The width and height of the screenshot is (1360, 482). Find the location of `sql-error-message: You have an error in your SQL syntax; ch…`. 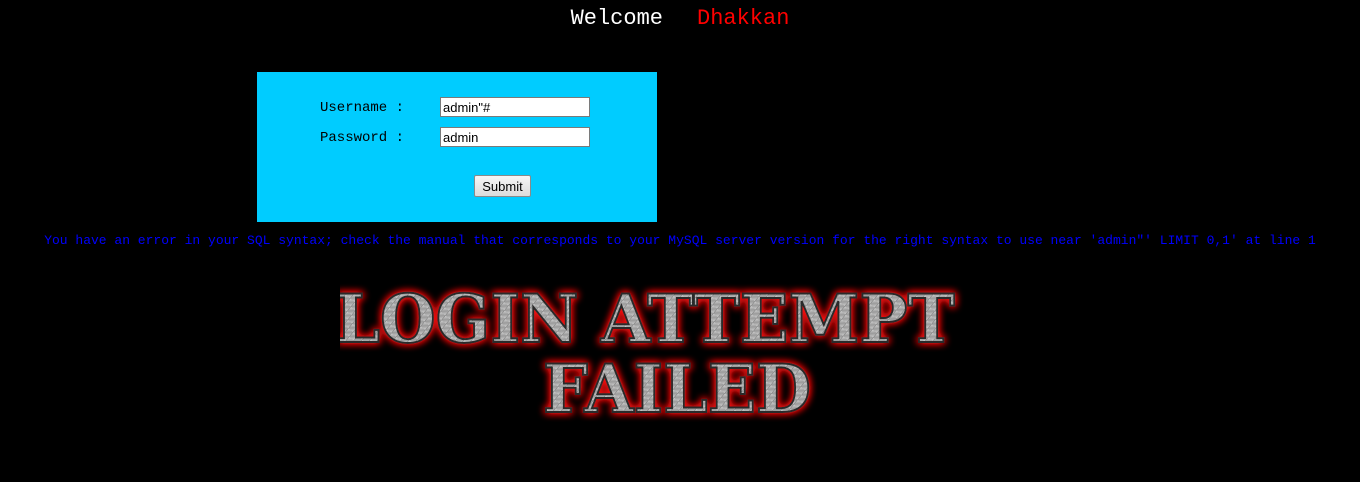

sql-error-message: You have an error in your SQL syntax; ch… is located at coordinates (680, 240).